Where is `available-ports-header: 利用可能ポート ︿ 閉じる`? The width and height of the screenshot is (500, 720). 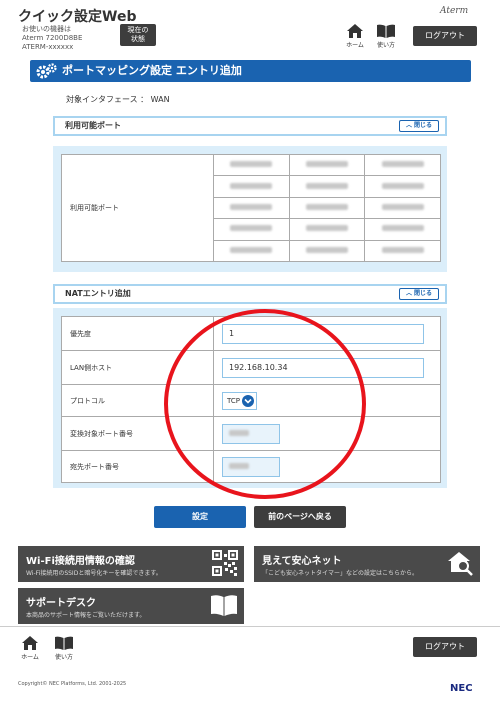 available-ports-header: 利用可能ポート ︿ 閉じる is located at coordinates (250, 126).